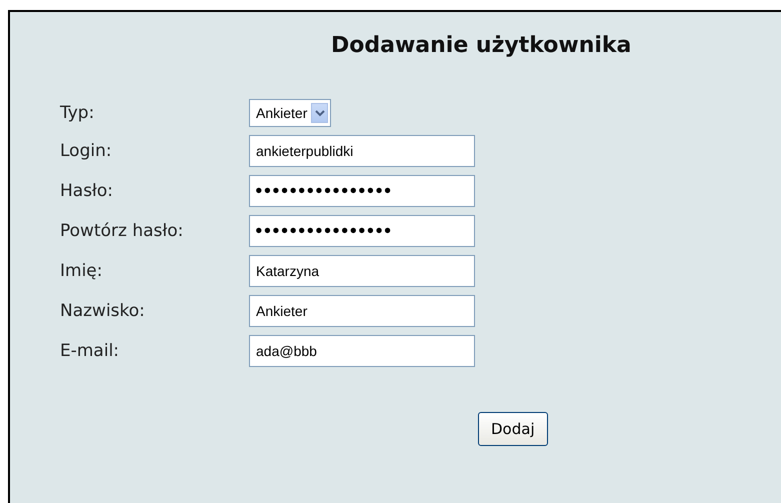  Describe the element at coordinates (362, 351) in the screenshot. I see `input-field: ada@bbb` at that location.